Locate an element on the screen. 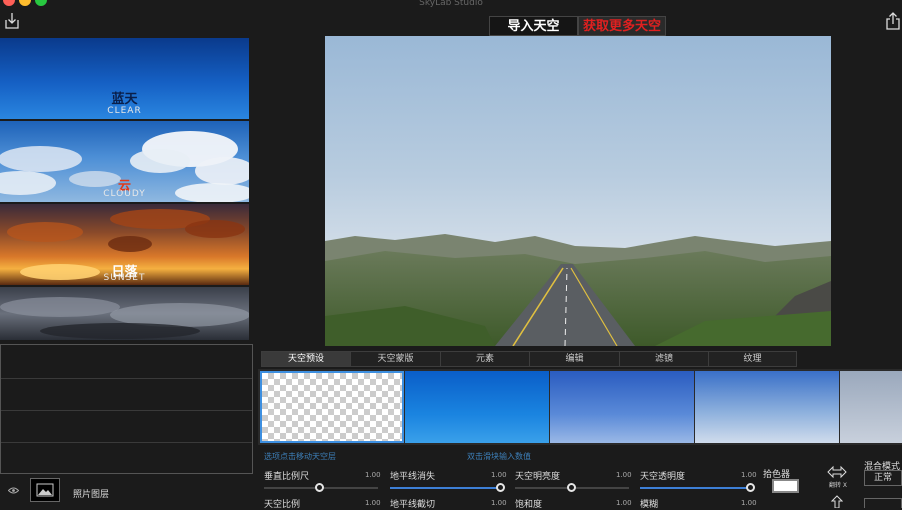 This screenshot has width=902, height=510. photo-layer-thumbnail is located at coordinates (45, 490).